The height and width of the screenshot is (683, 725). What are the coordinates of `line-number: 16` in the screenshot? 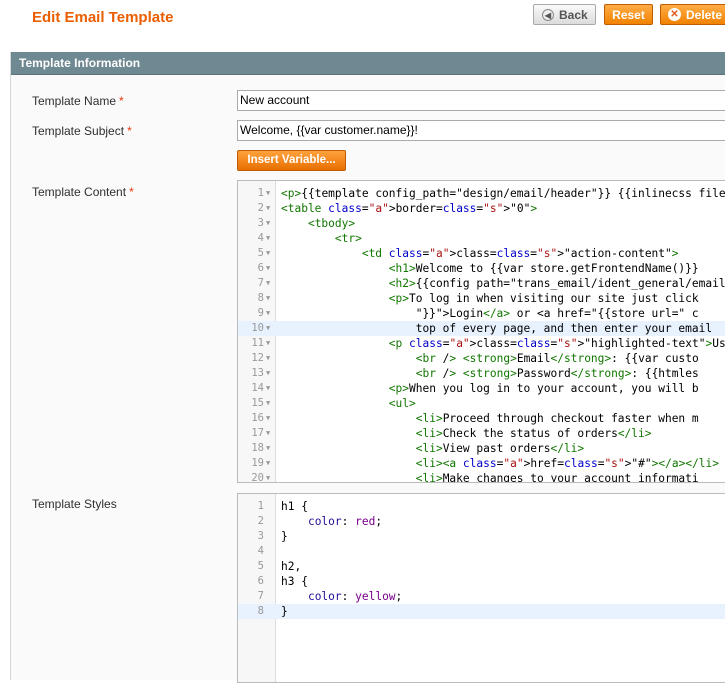 It's located at (257, 418).